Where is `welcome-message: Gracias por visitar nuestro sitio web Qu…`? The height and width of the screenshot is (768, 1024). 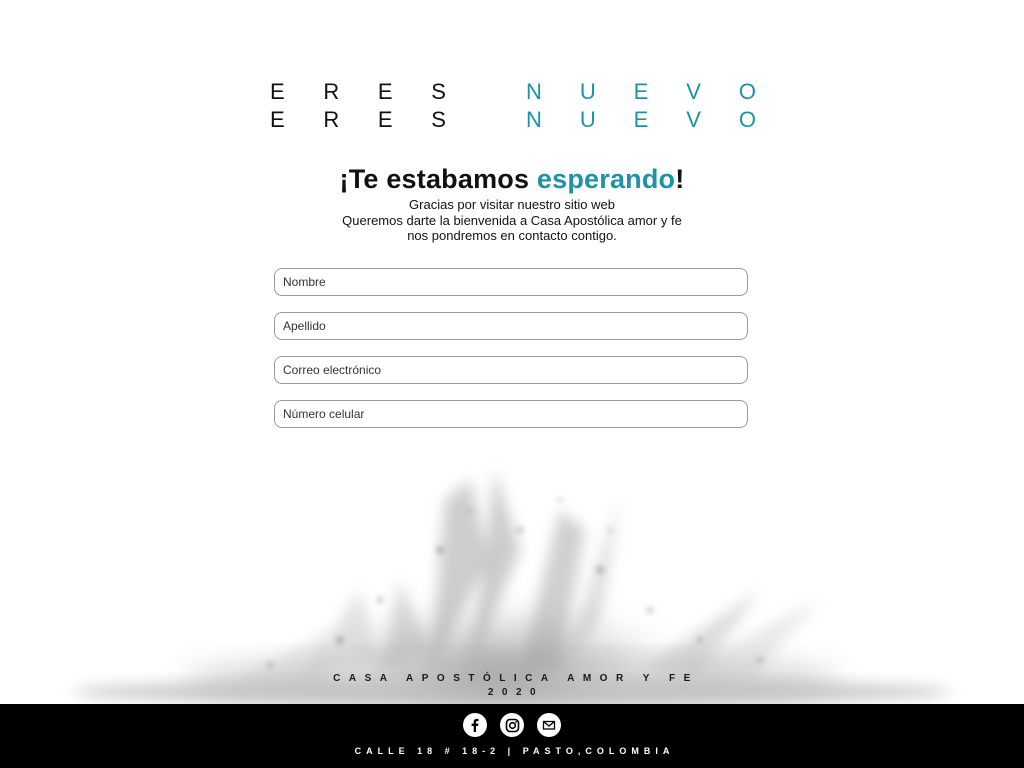
welcome-message: Gracias por visitar nuestro sitio web Qu… is located at coordinates (512, 220).